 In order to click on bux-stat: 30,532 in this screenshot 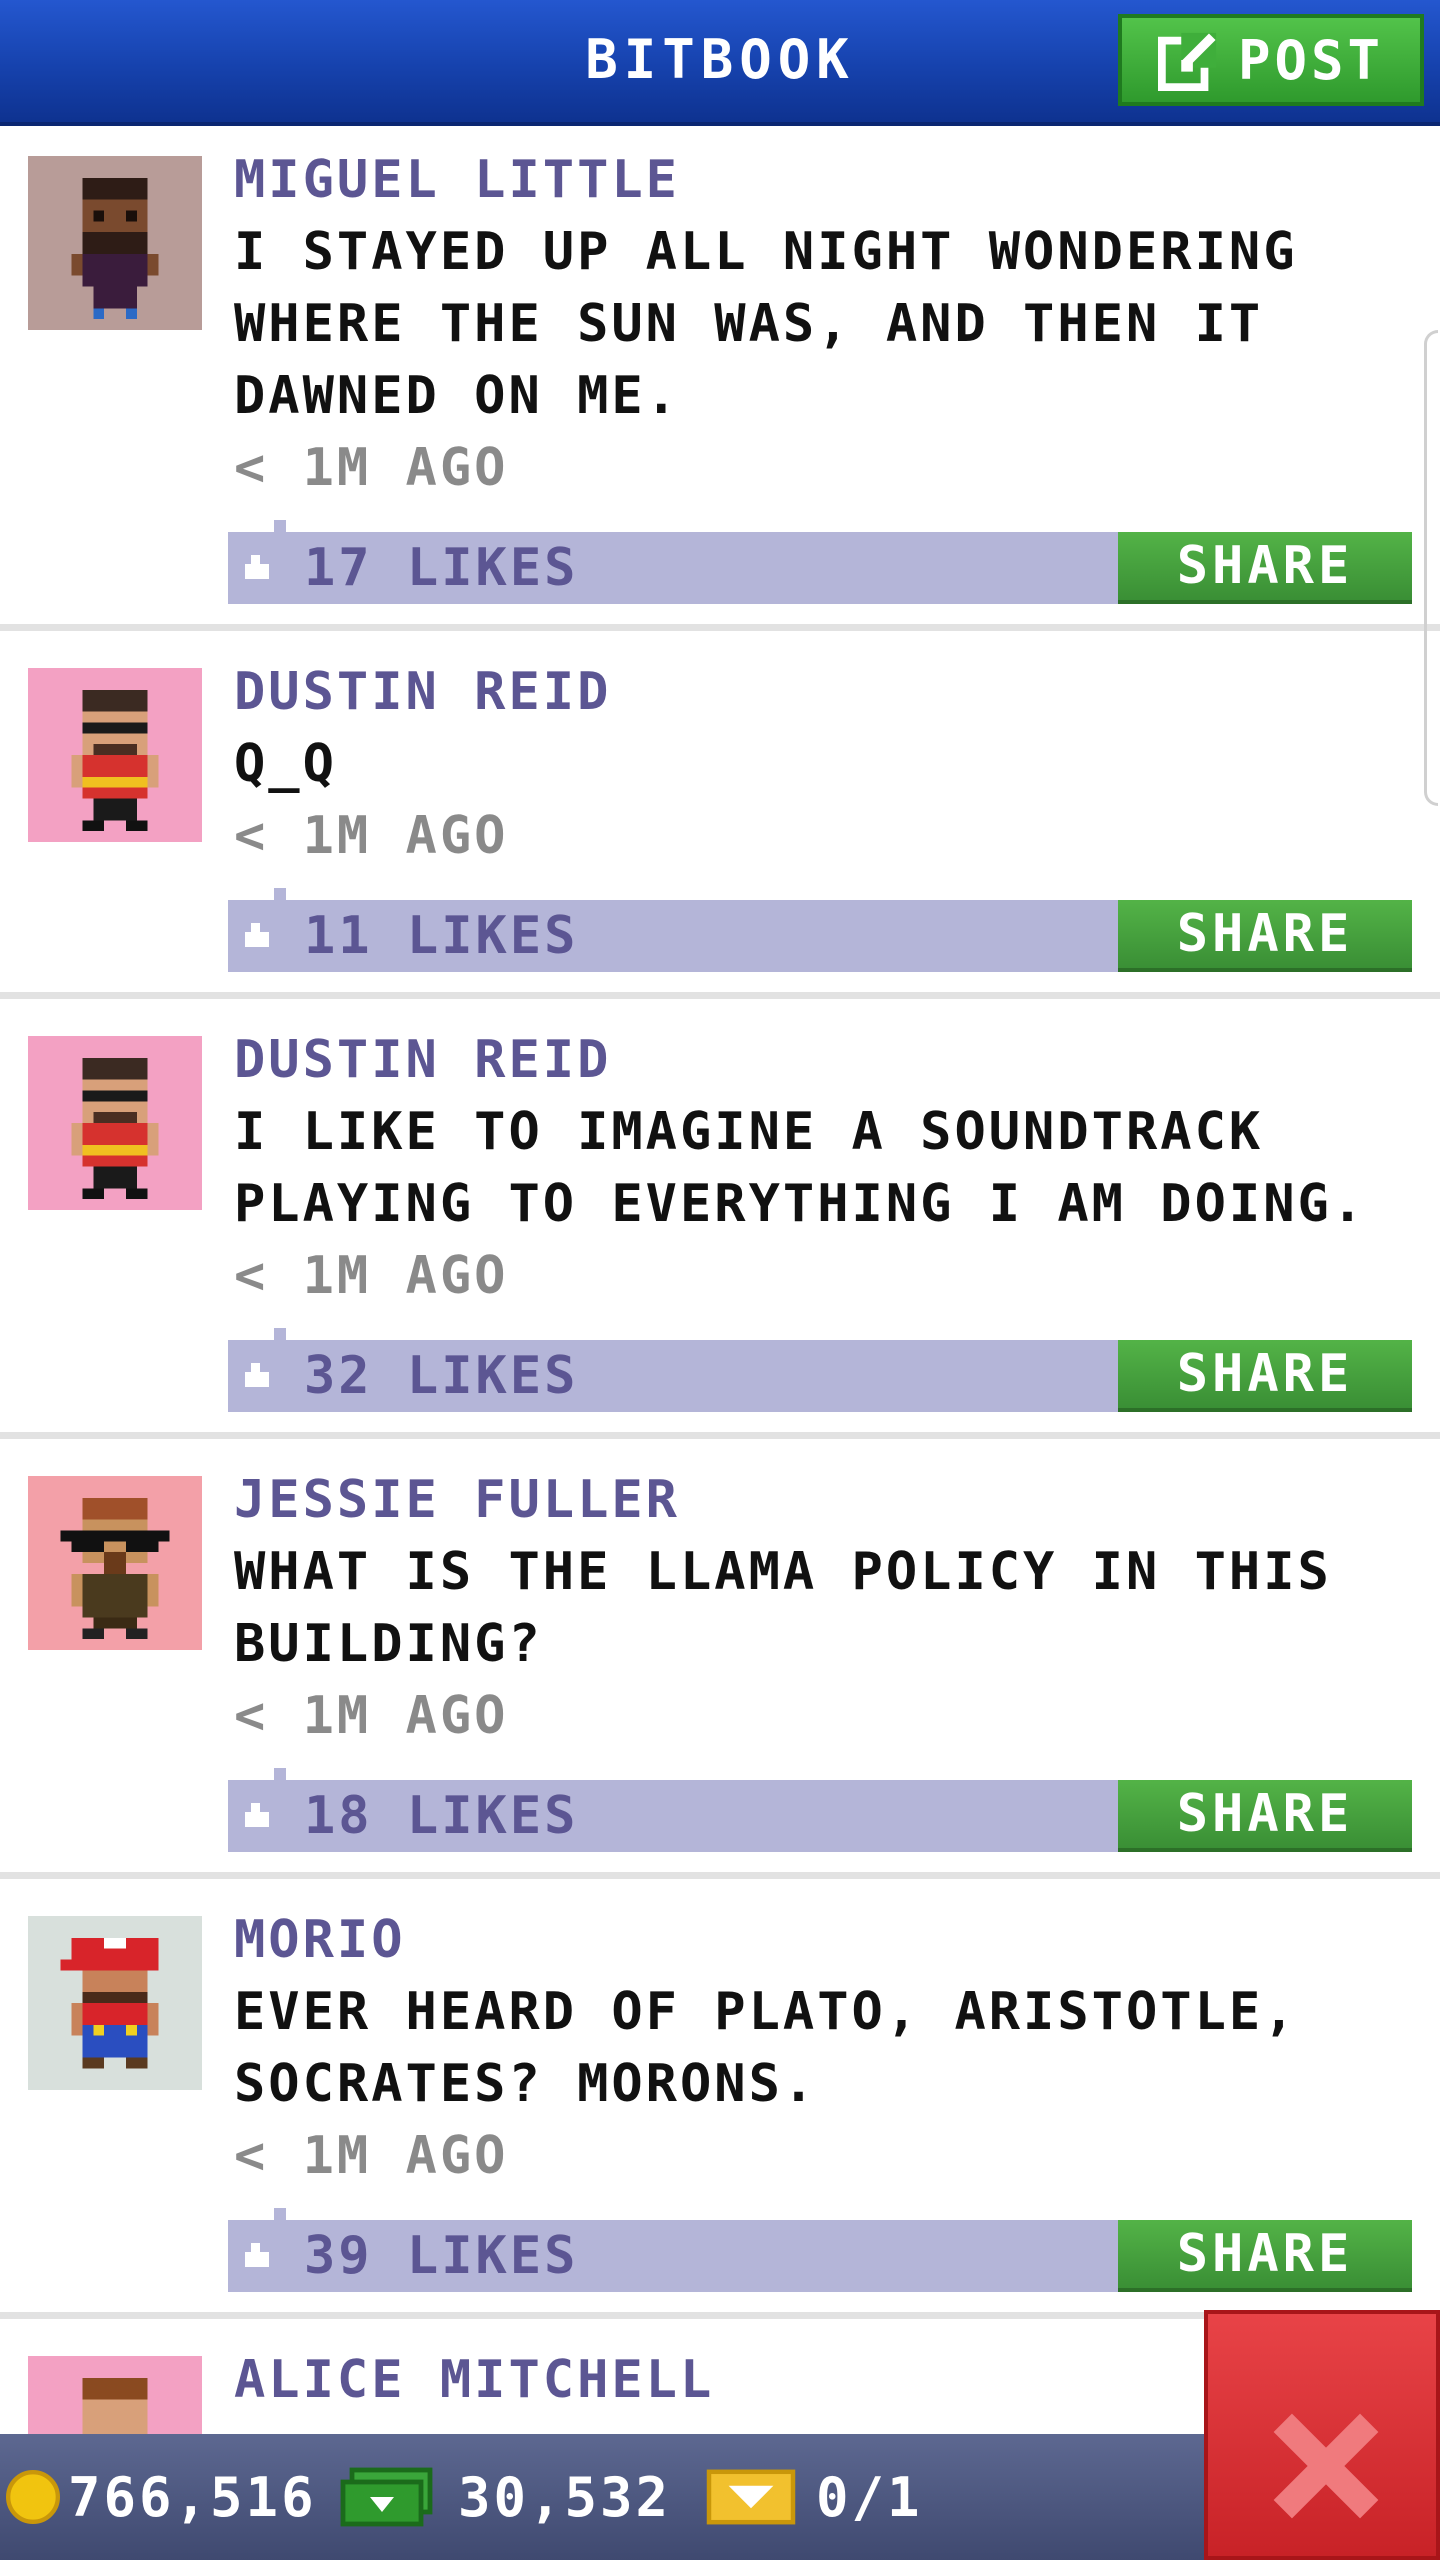, I will do `click(505, 2497)`.